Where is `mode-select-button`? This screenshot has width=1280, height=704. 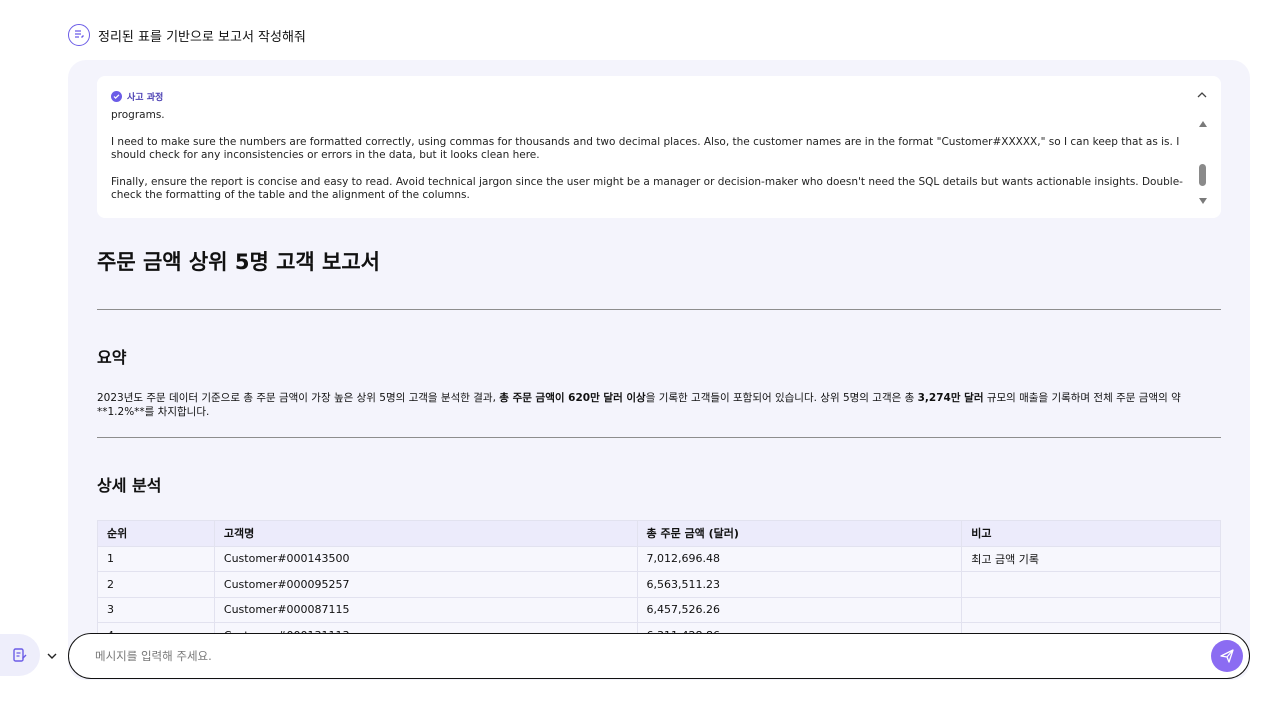 mode-select-button is located at coordinates (20, 655).